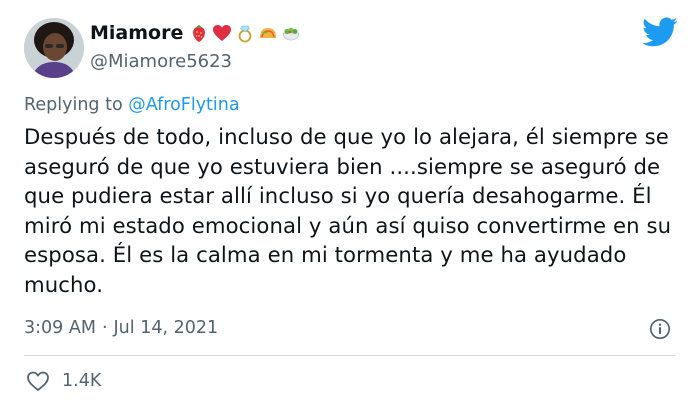 Image resolution: width=700 pixels, height=410 pixels. Describe the element at coordinates (183, 105) in the screenshot. I see `reply-mention-link: @AfroFlytina` at that location.